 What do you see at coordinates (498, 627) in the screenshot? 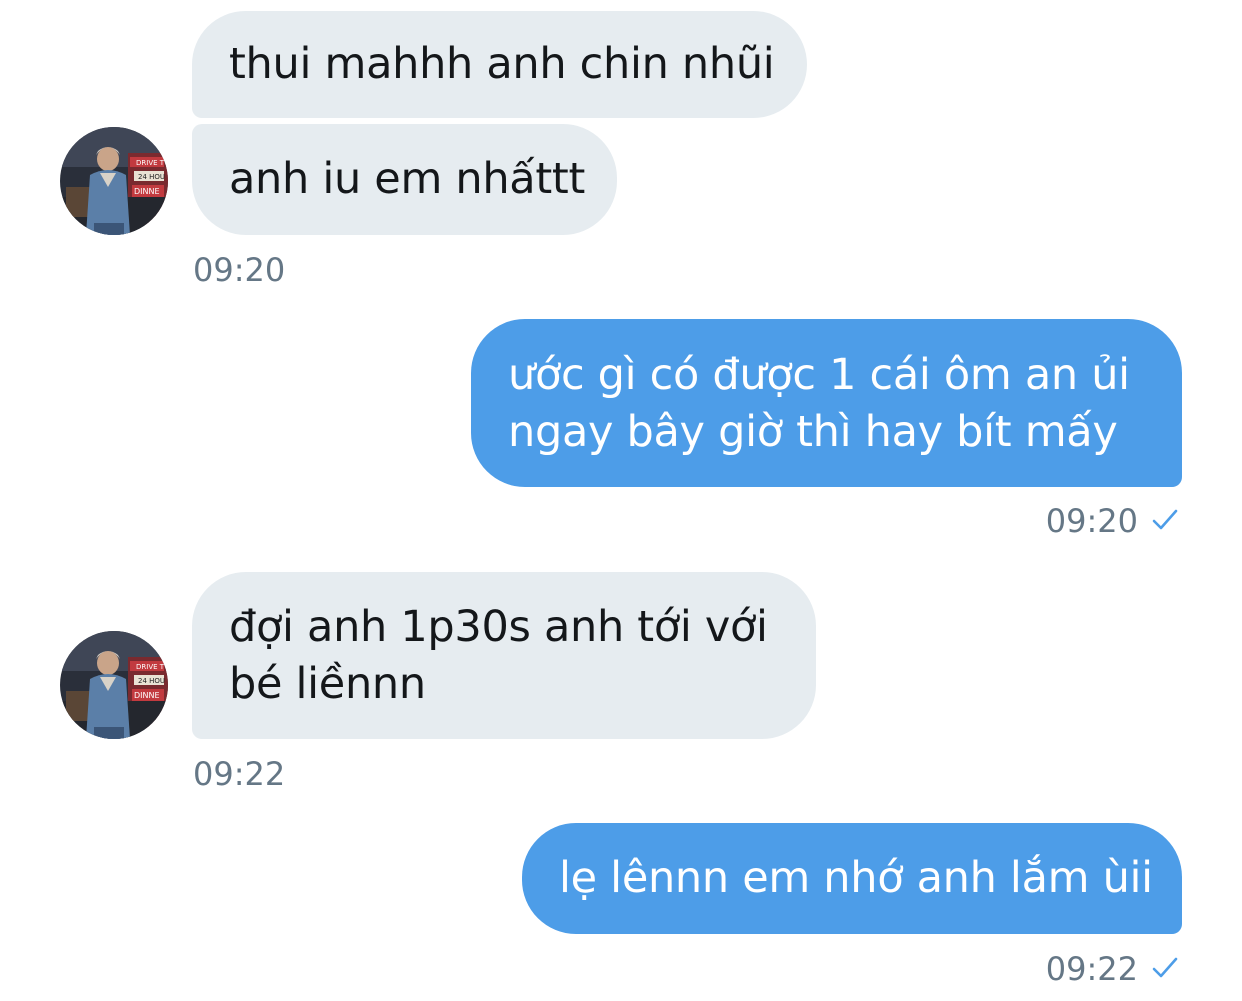
I see `message-text: đợi anh 1p30s anh tới với` at bounding box center [498, 627].